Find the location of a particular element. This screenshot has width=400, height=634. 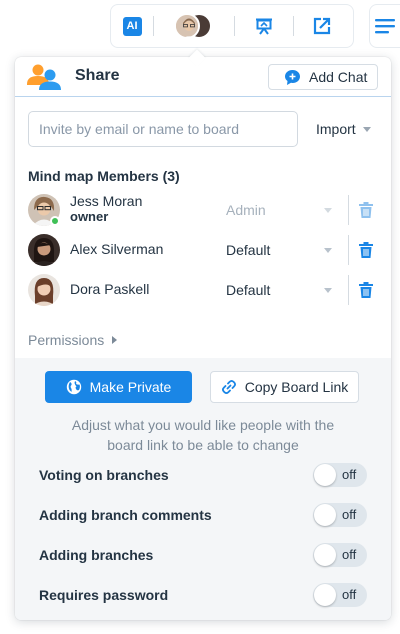

share-export-button is located at coordinates (322, 26).